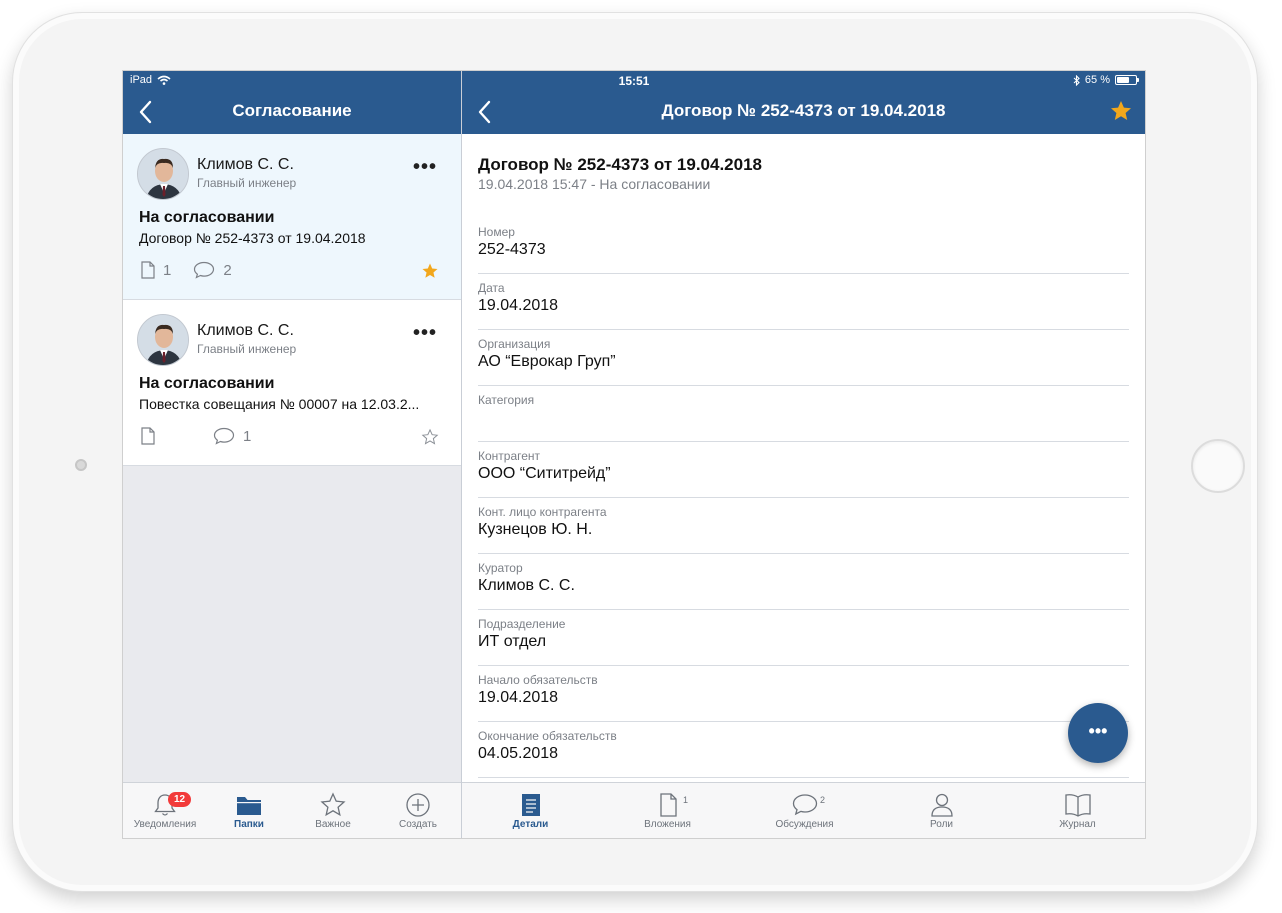 This screenshot has width=1282, height=913. What do you see at coordinates (491, 288) in the screenshot?
I see `field-label: Дата` at bounding box center [491, 288].